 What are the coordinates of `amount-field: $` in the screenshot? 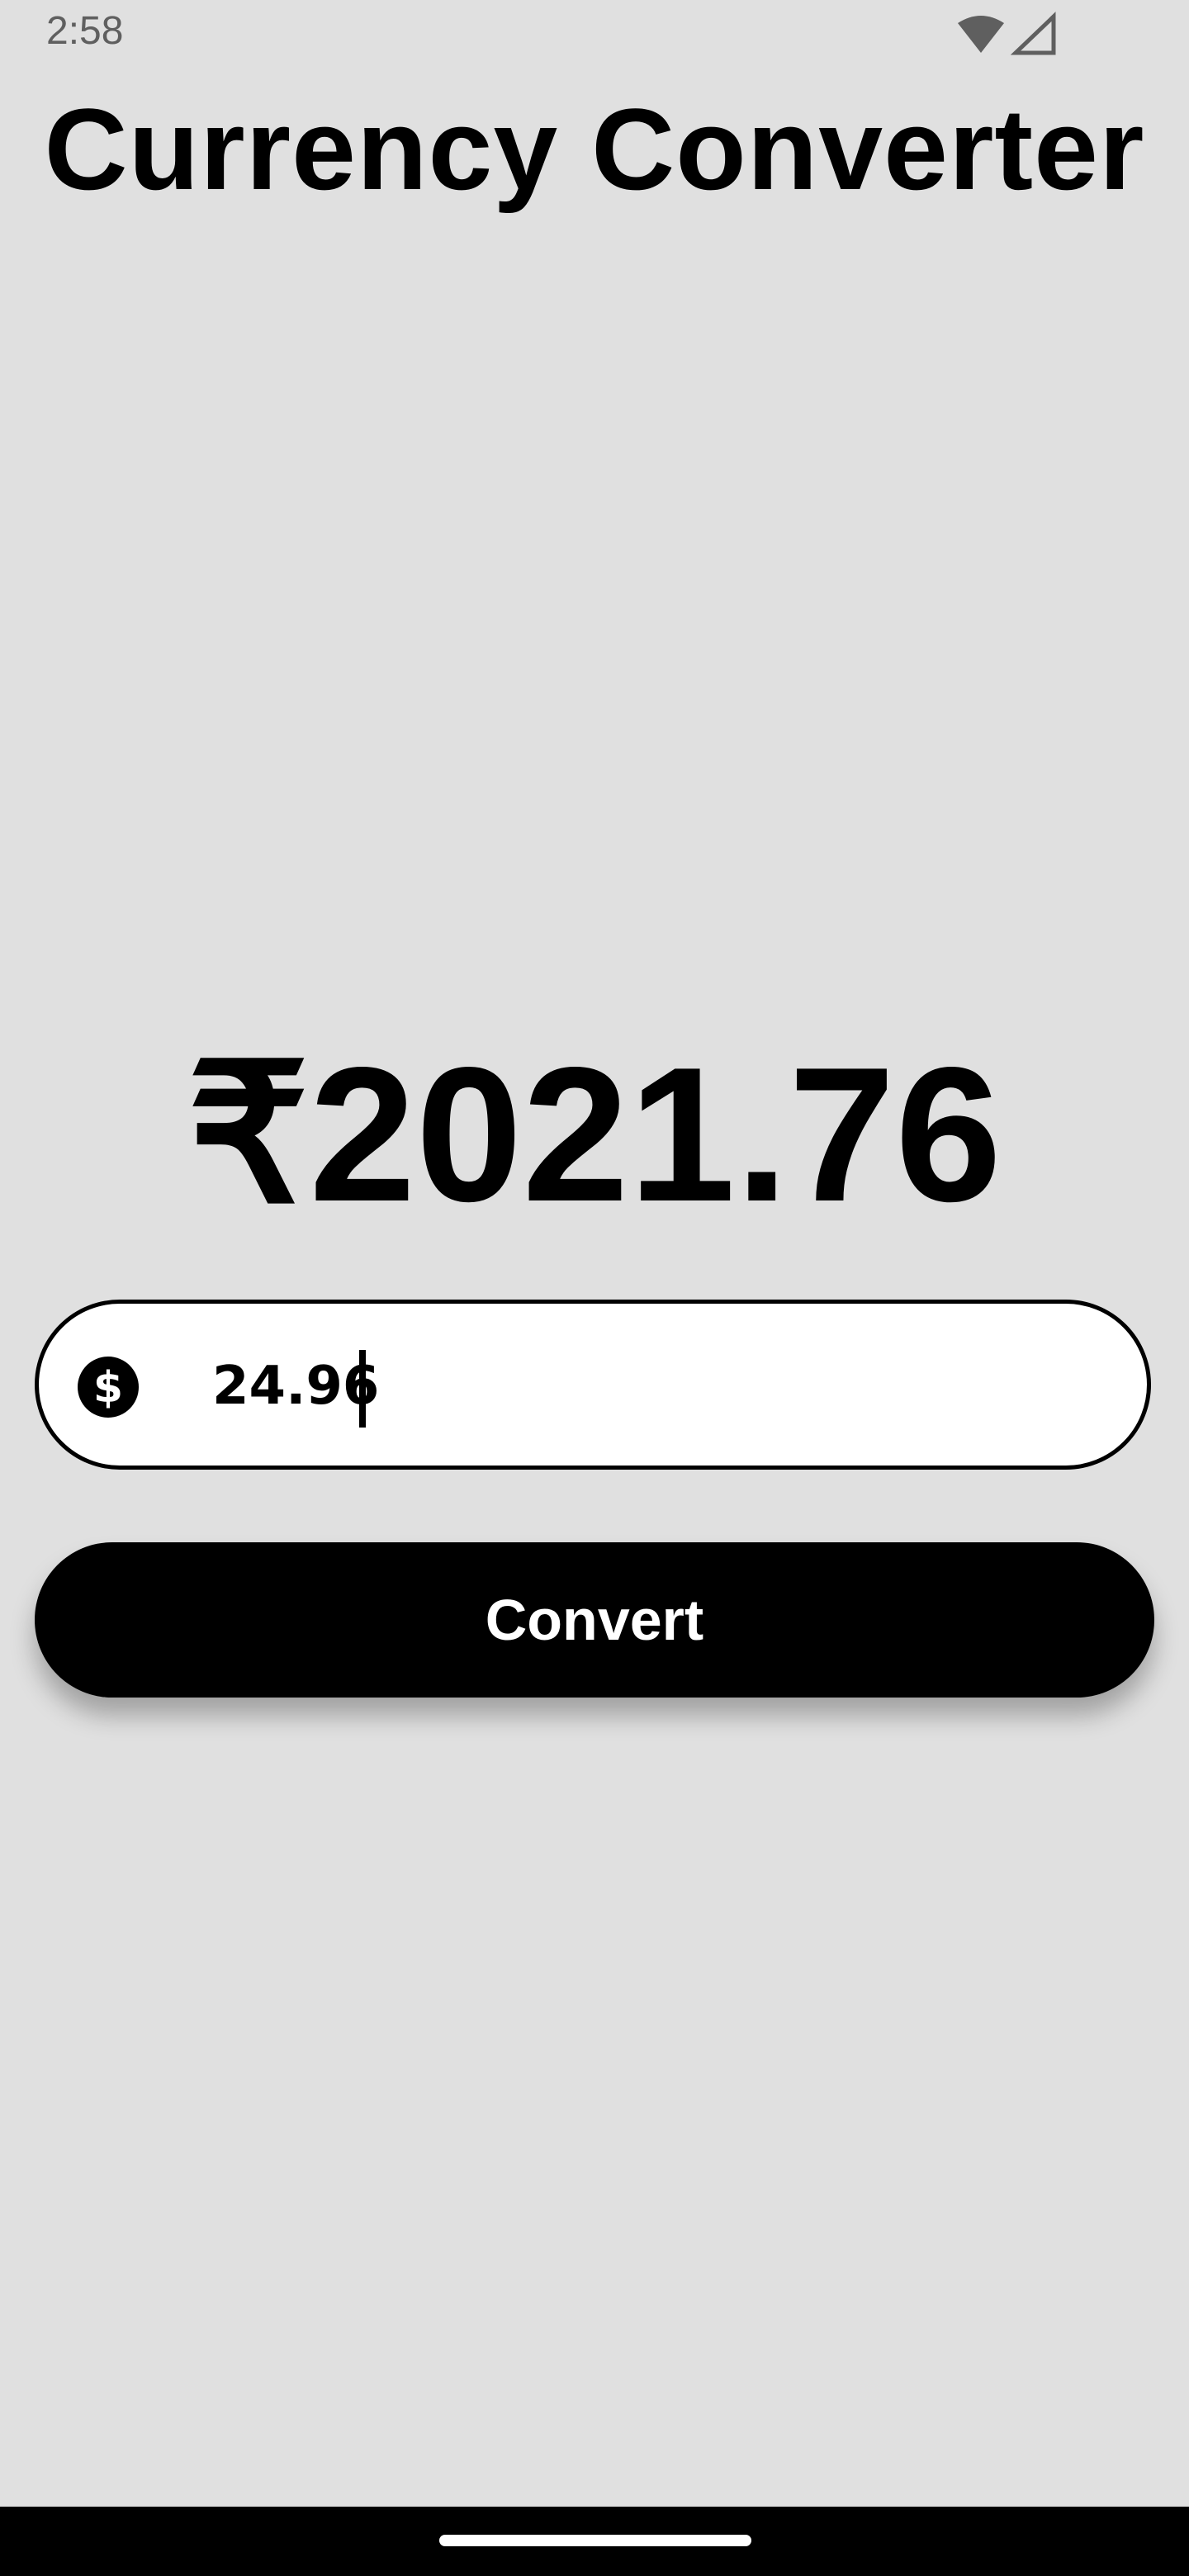 It's located at (593, 1385).